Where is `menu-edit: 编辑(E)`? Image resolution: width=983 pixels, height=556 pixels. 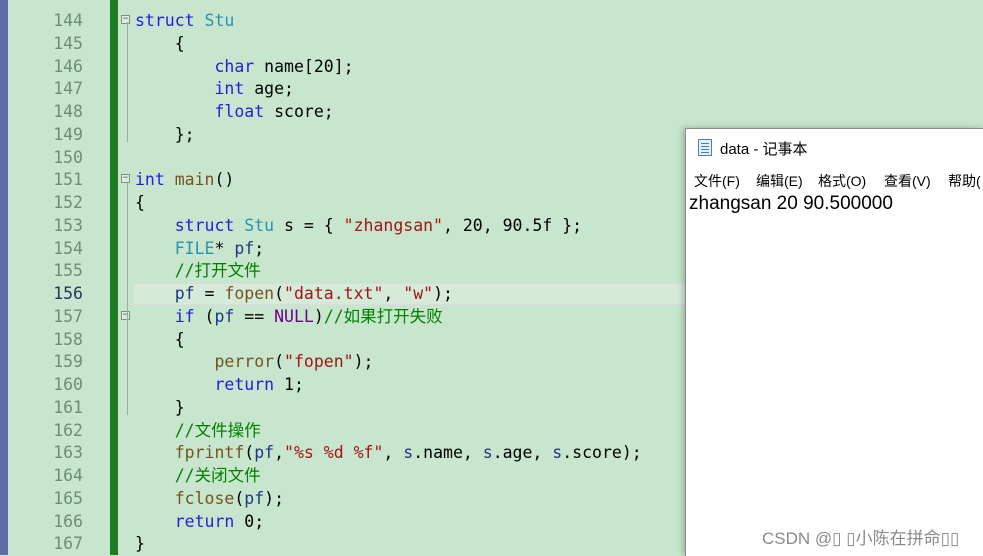
menu-edit: 编辑(E) is located at coordinates (779, 181).